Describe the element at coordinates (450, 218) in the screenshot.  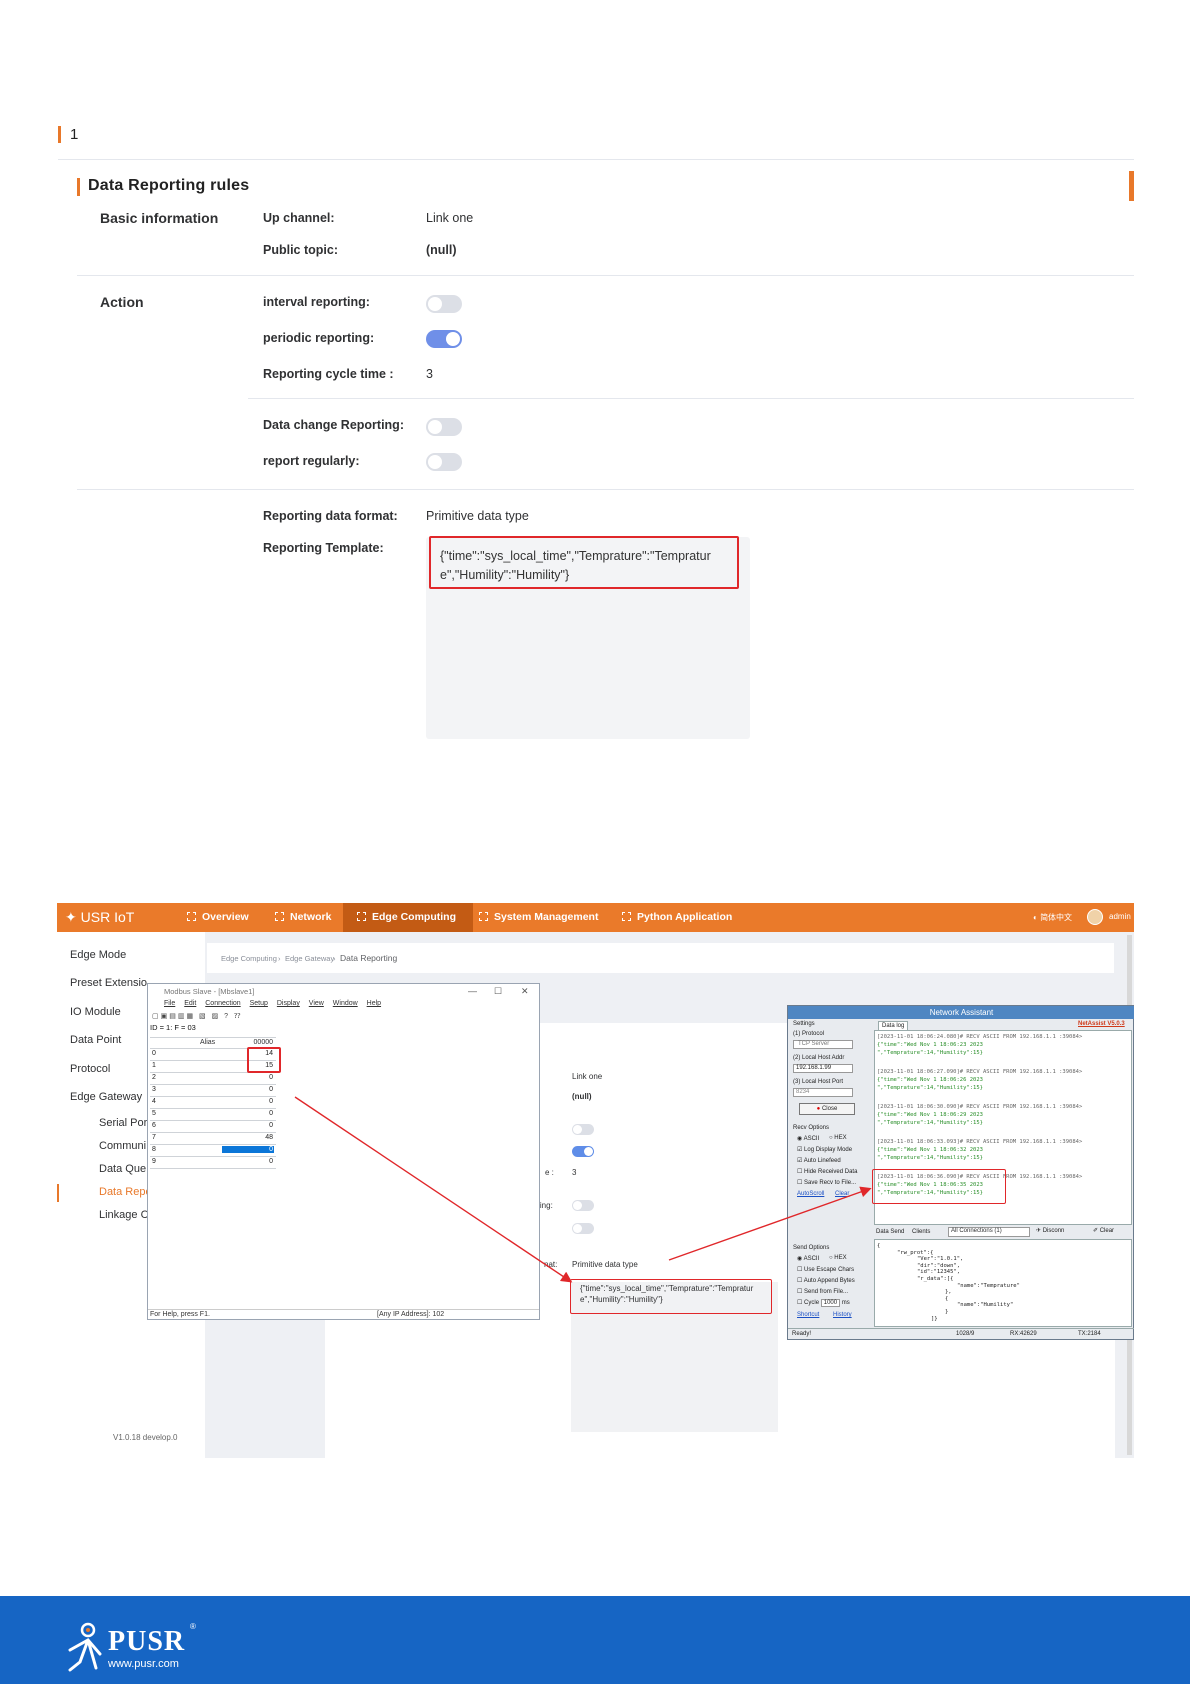
I see `up-channel-value: Link one` at that location.